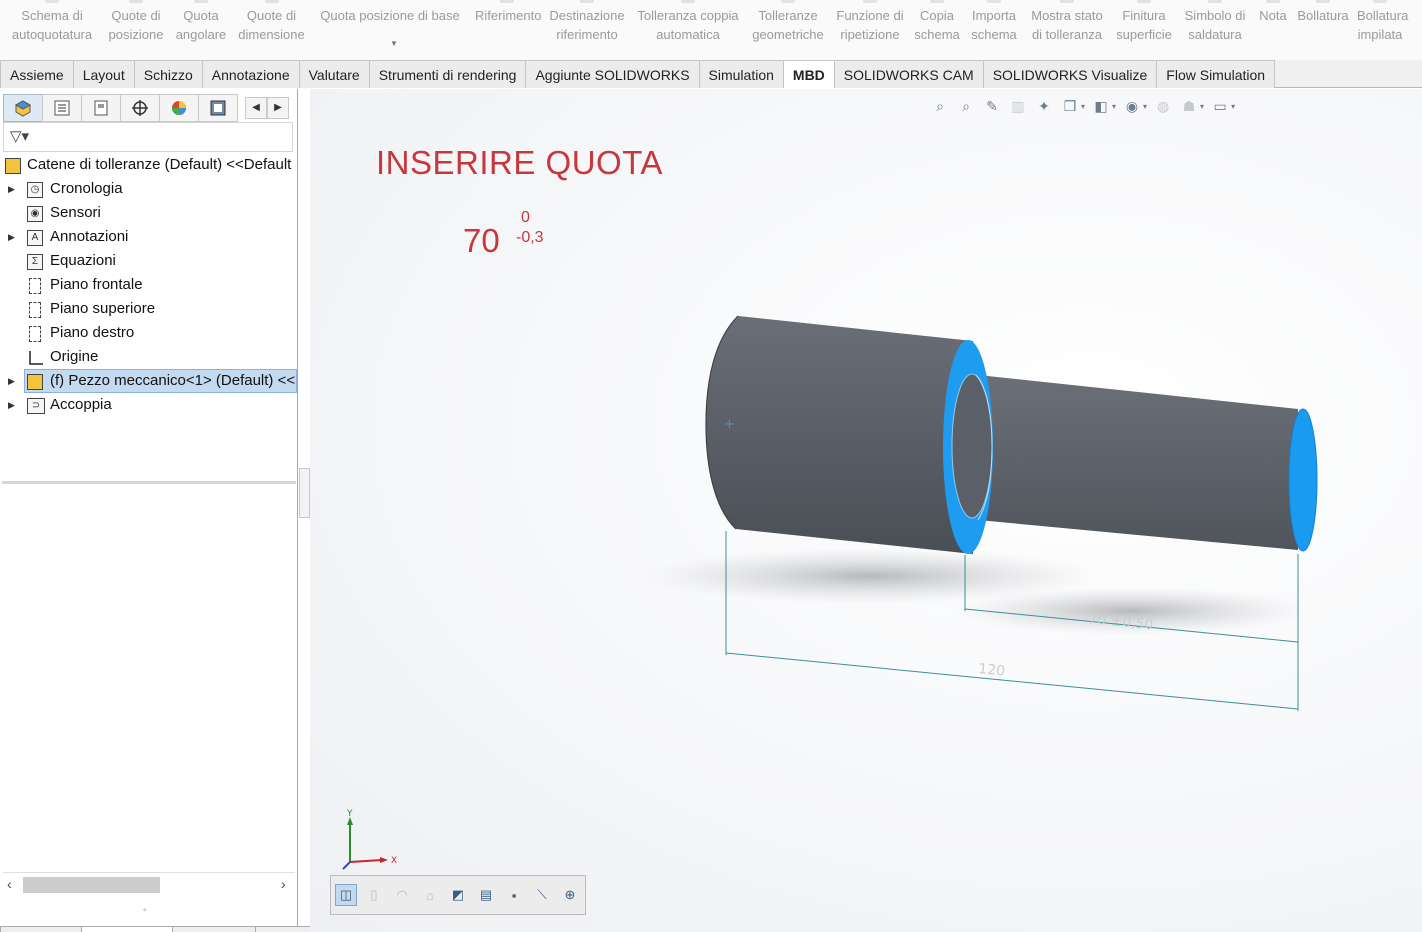 Image resolution: width=1422 pixels, height=932 pixels. I want to click on auto-dimension-scheme-button: Schema di autoquotatura, so click(52, 30).